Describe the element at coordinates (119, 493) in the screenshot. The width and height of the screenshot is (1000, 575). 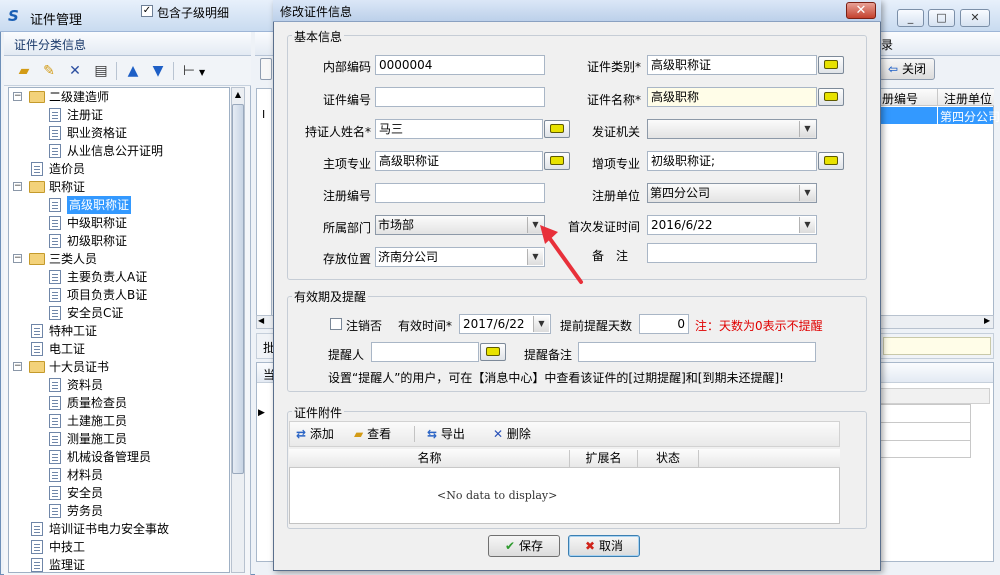
I see `tree-leaf-node: 安全员` at that location.